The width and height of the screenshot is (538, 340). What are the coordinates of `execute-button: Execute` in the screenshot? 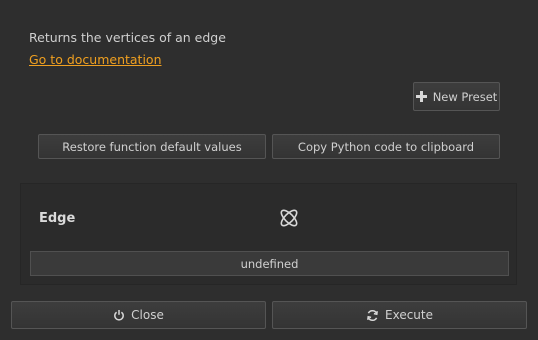 It's located at (399, 315).